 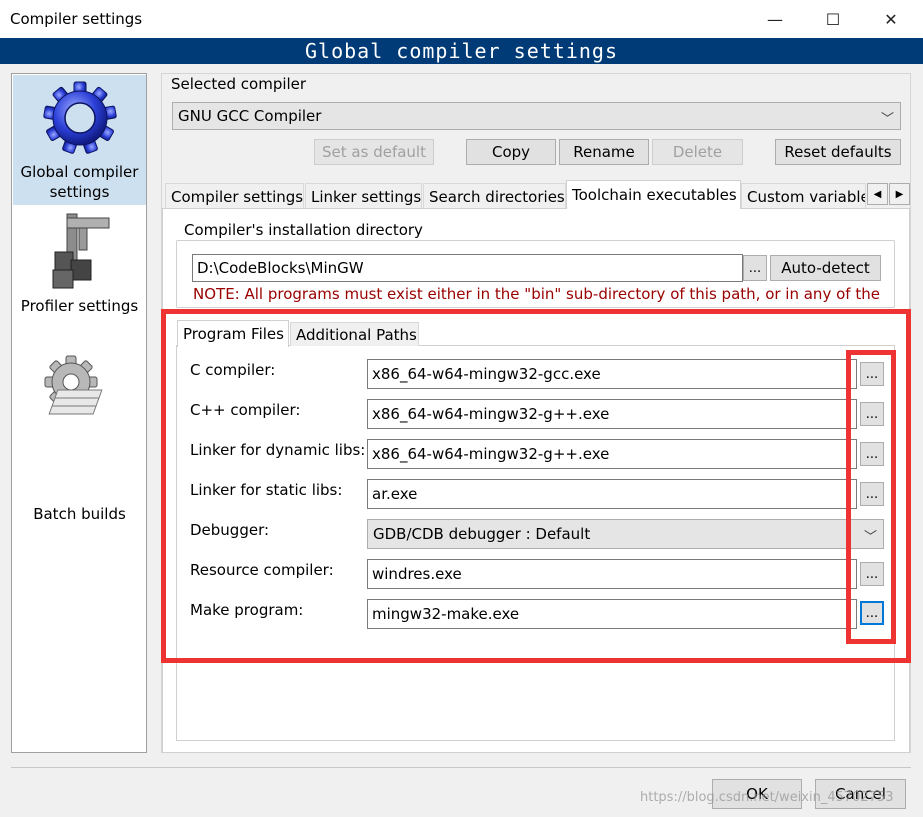 I want to click on page-banner: Global compiler settings, so click(x=461, y=51).